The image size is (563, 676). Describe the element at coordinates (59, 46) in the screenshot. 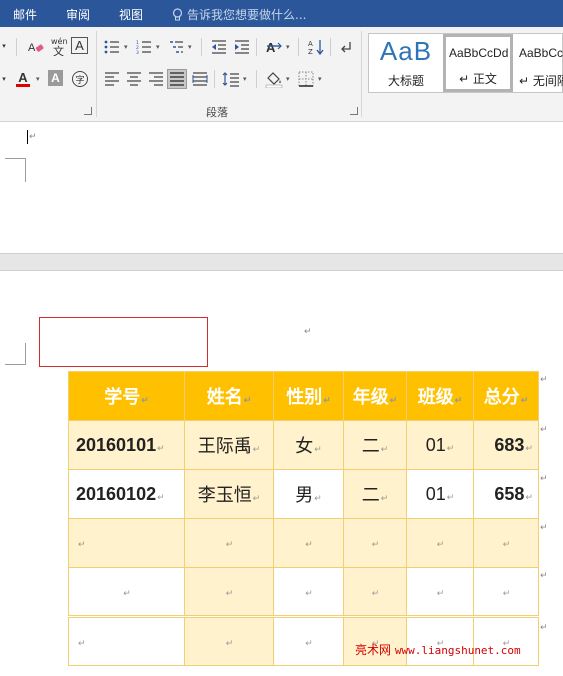

I see `phonetic-guide-button: wén 文` at that location.